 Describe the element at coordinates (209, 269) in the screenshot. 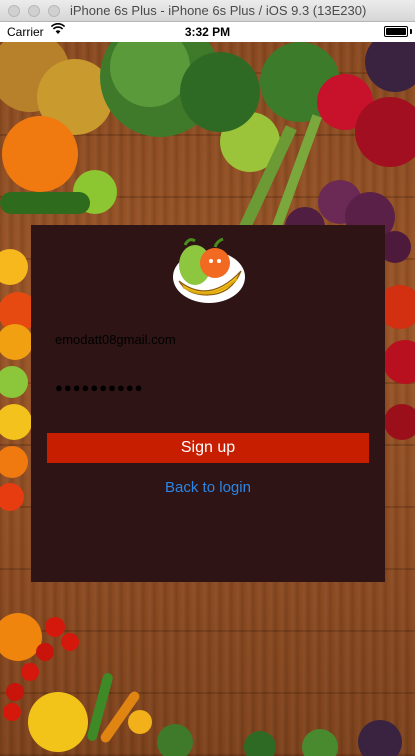

I see `fruit-logo-icon` at that location.